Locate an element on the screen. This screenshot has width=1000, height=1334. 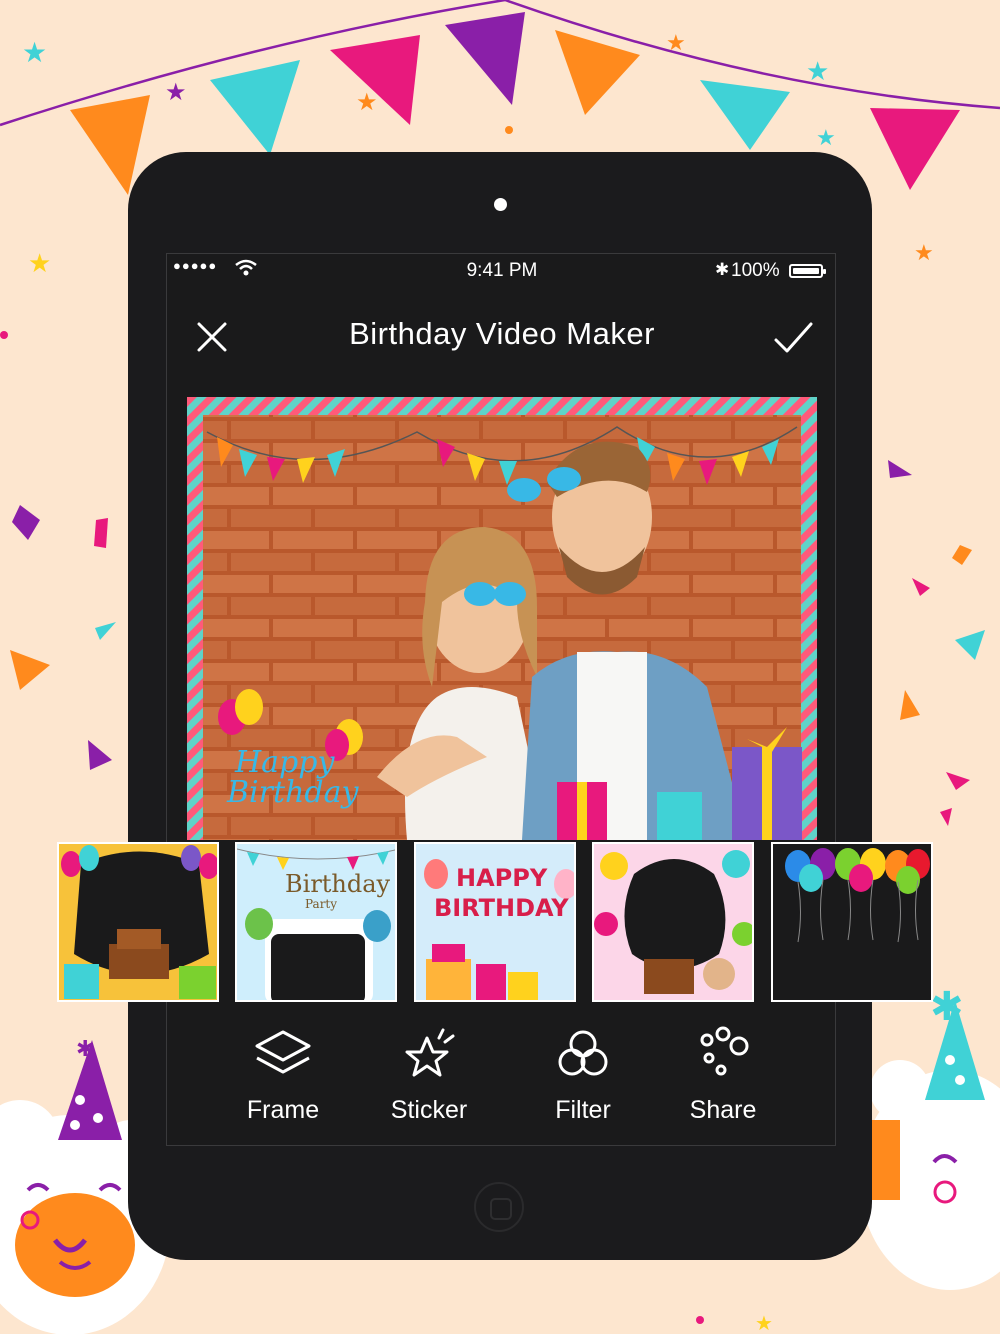
status-bar: ●●●●● 9:41 PM ✱ 100% is located at coordinates (502, 272).